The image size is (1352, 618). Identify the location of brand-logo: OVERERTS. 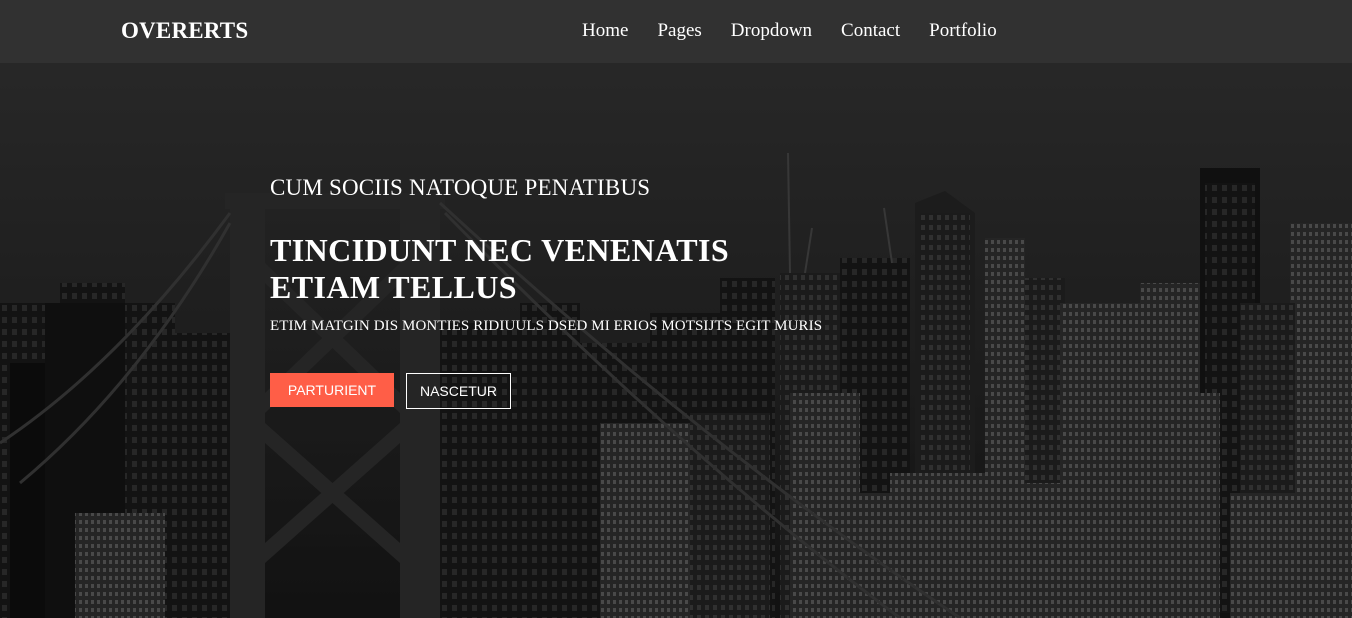
(184, 31).